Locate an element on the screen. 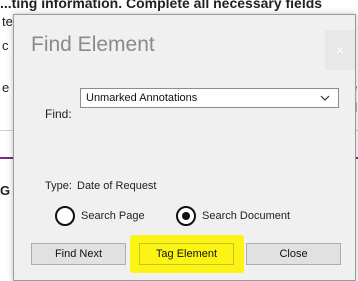 The width and height of the screenshot is (358, 281). chevron-down-icon is located at coordinates (325, 98).